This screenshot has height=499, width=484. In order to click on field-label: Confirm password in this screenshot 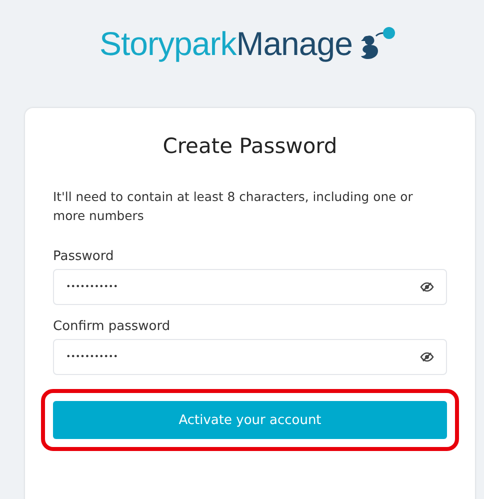, I will do `click(112, 326)`.